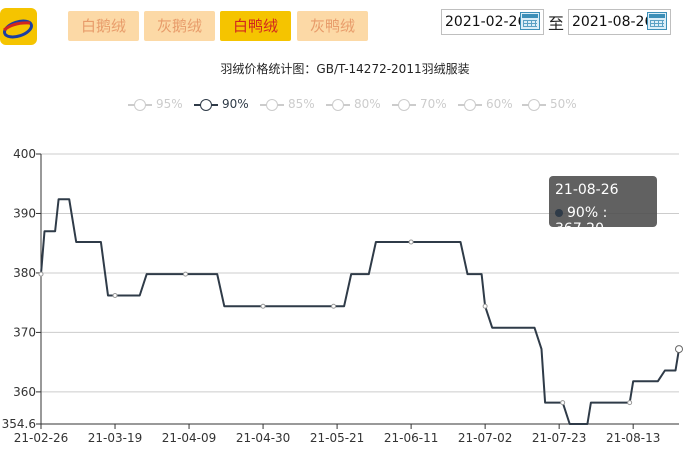 Image resolution: width=690 pixels, height=460 pixels. I want to click on x-tick-label: 21-06-11, so click(411, 438).